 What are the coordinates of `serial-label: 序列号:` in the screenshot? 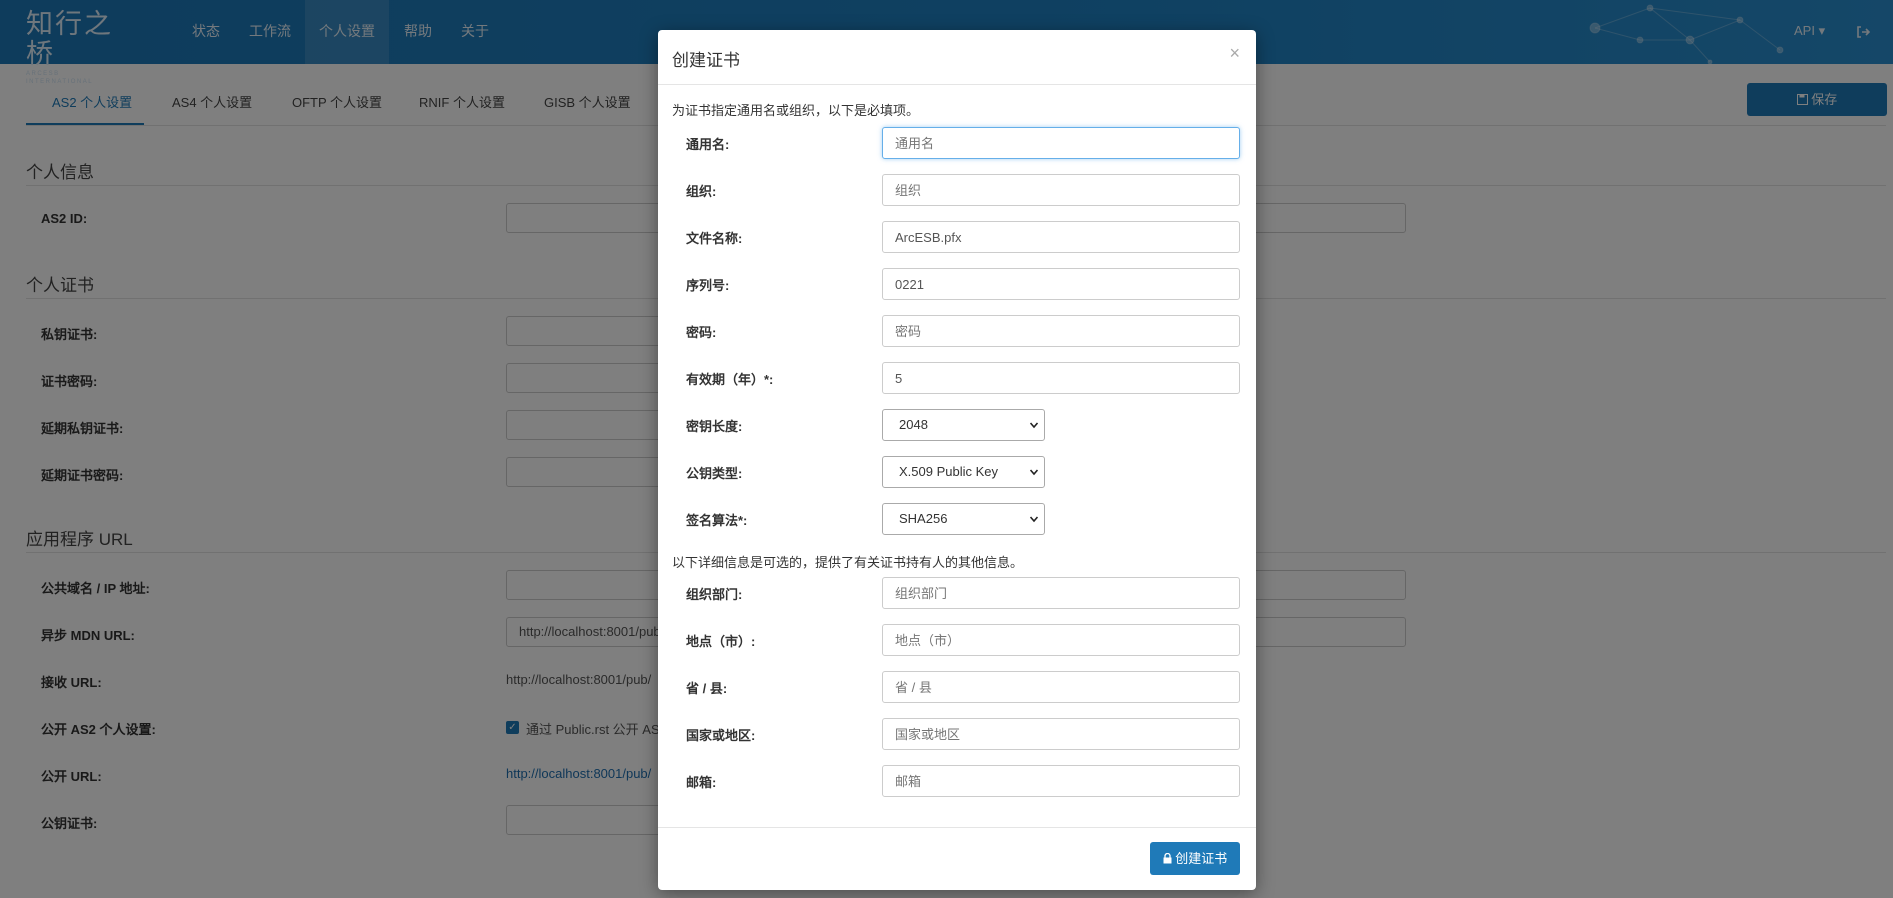 It's located at (708, 285).